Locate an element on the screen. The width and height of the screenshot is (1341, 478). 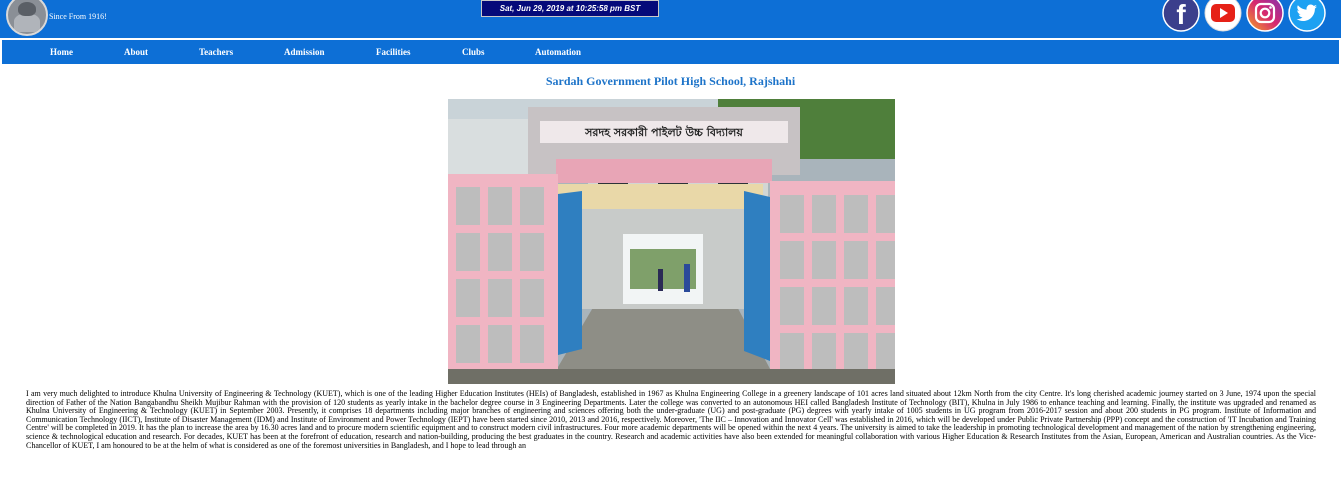
youtube-link is located at coordinates (1223, 16).